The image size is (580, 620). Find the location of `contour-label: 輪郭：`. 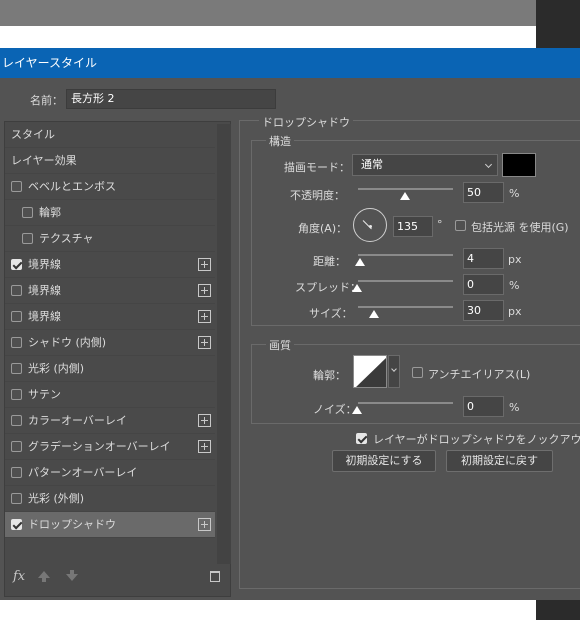

contour-label: 輪郭： is located at coordinates (329, 375).